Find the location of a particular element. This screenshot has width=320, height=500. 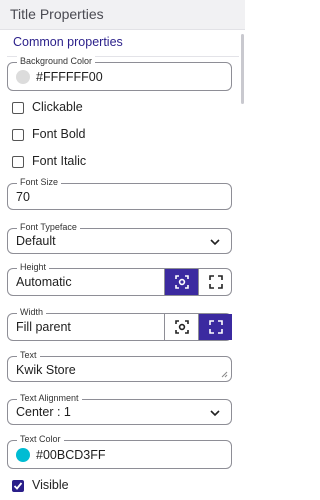

height-label: Height is located at coordinates (33, 267).